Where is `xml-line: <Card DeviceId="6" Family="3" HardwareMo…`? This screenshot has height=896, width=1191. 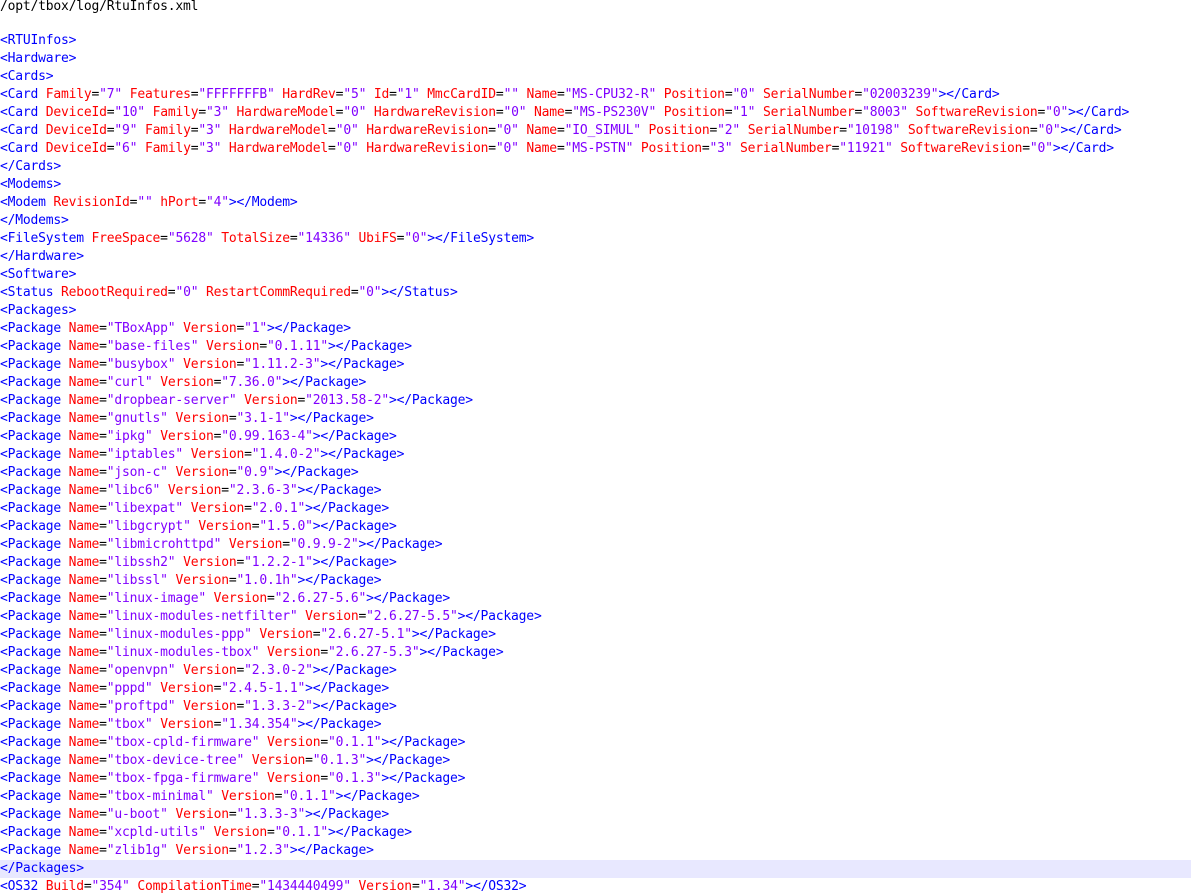 xml-line: <Card DeviceId="6" Family="3" HardwareMo… is located at coordinates (595, 149).